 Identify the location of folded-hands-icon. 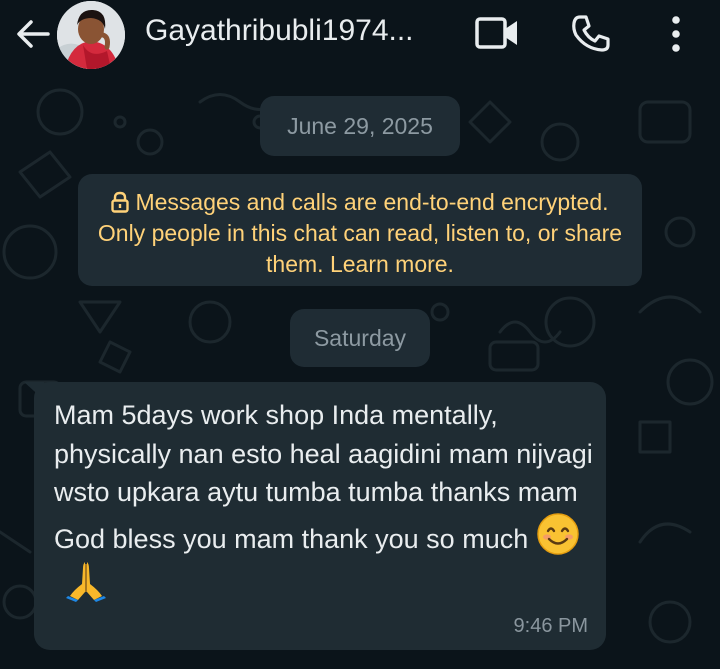
(86, 582).